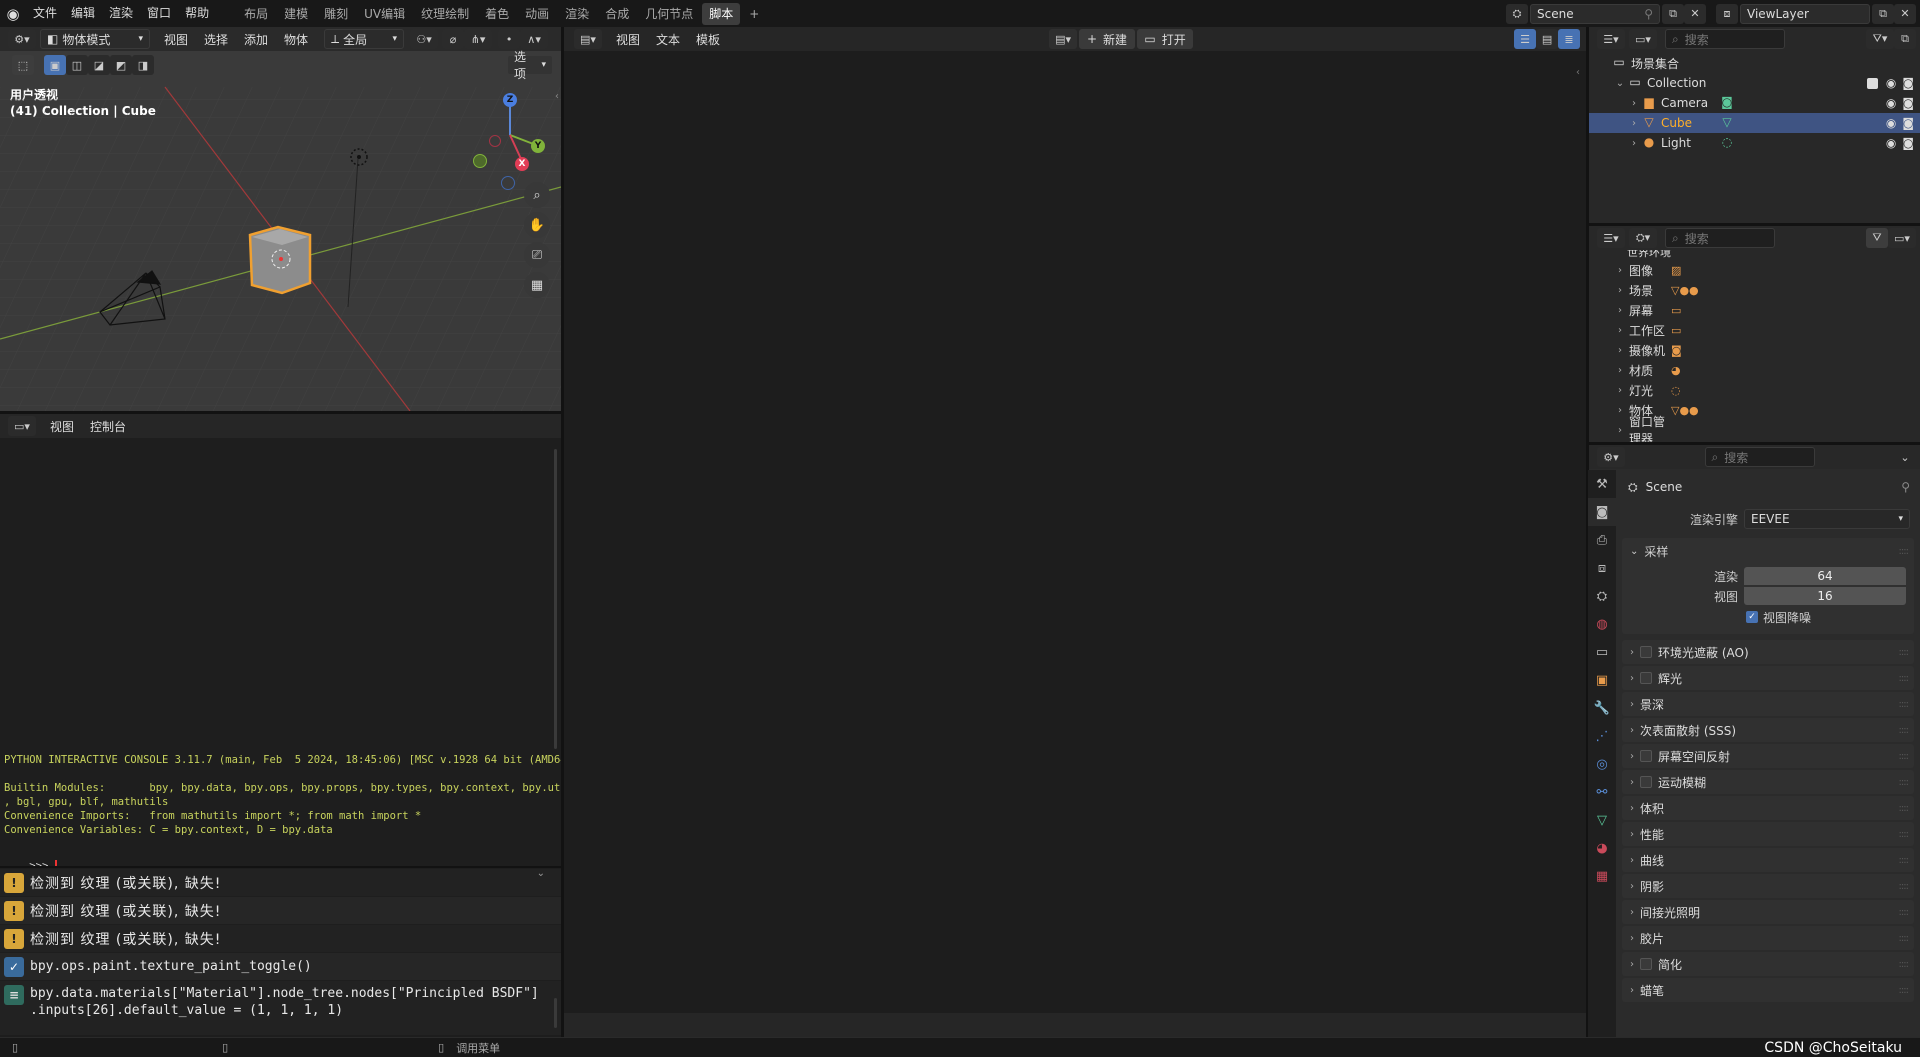  I want to click on console-prompt: >>>, so click(30, 855).